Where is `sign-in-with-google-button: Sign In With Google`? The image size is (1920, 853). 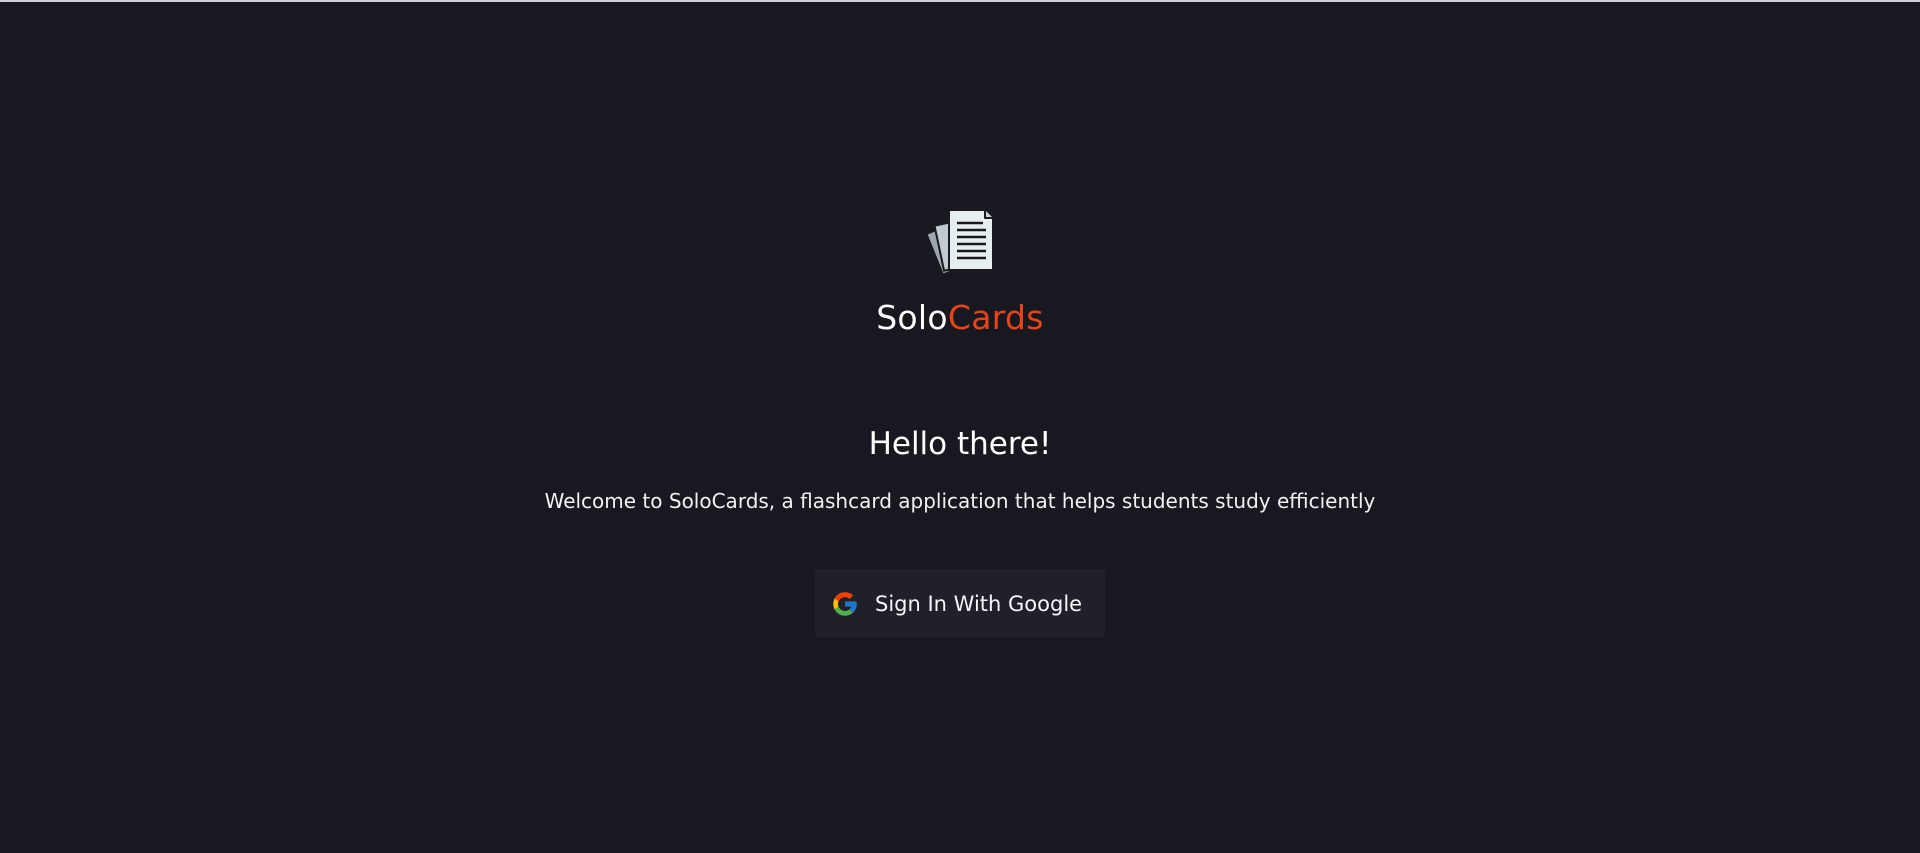 sign-in-with-google-button: Sign In With Google is located at coordinates (960, 603).